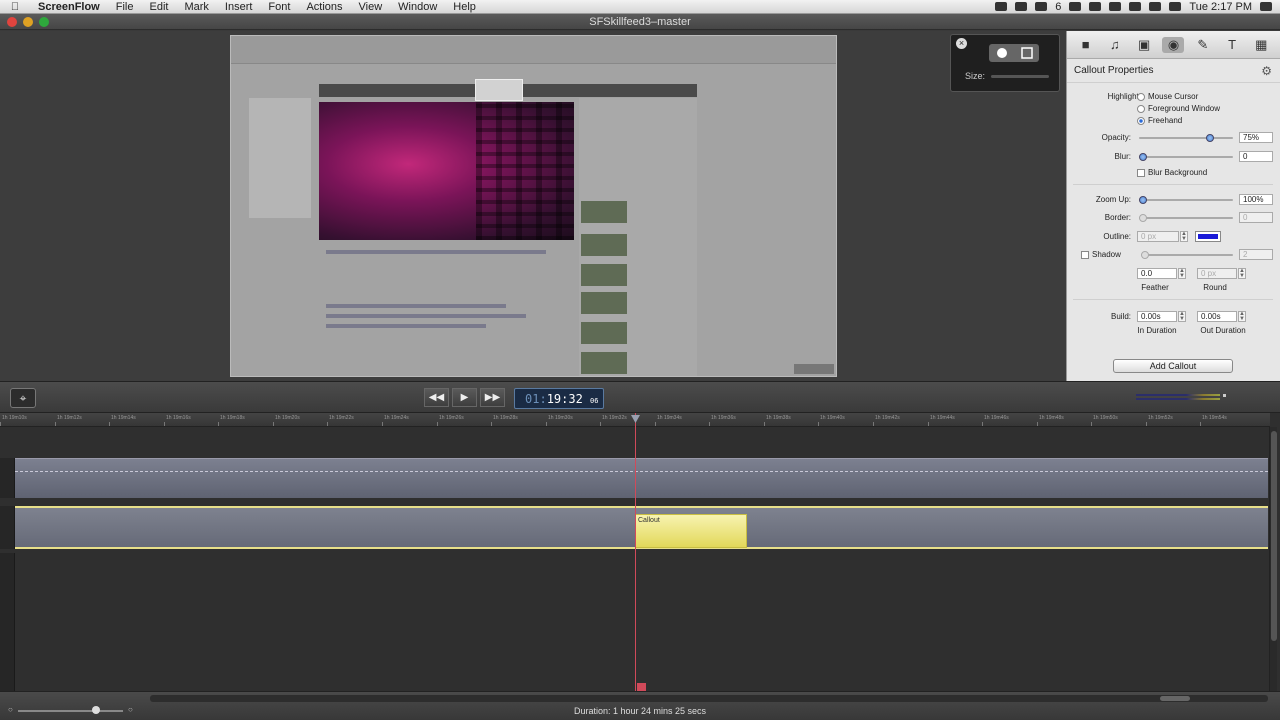 The width and height of the screenshot is (1280, 720). Describe the element at coordinates (1186, 138) in the screenshot. I see `opacity-slider` at that location.